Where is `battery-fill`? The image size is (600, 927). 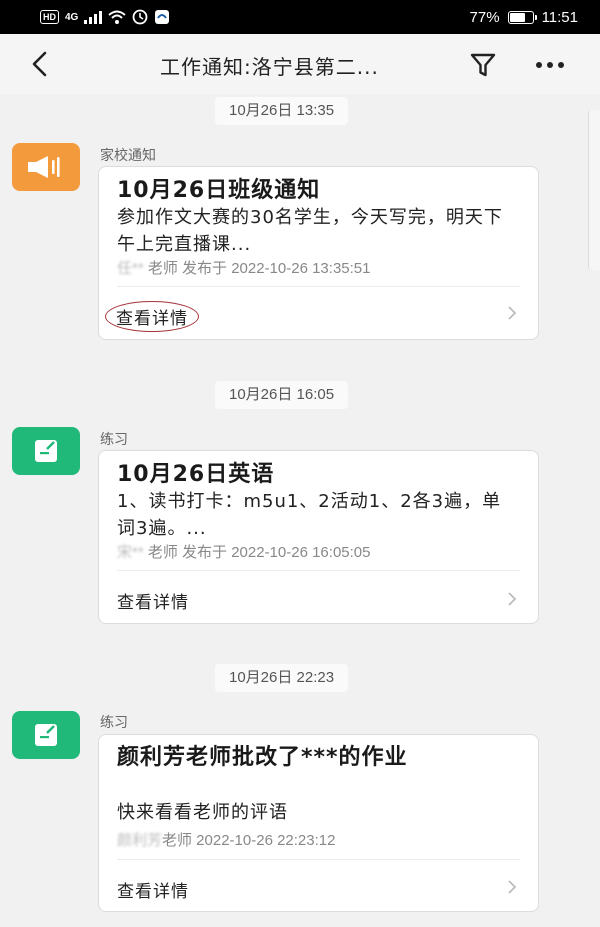 battery-fill is located at coordinates (517, 17).